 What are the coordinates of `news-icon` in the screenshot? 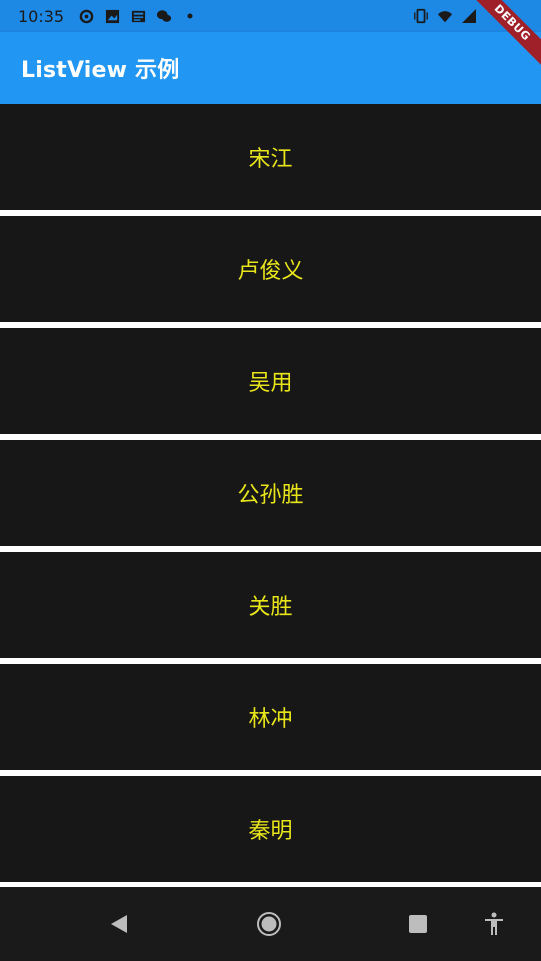 It's located at (138, 16).